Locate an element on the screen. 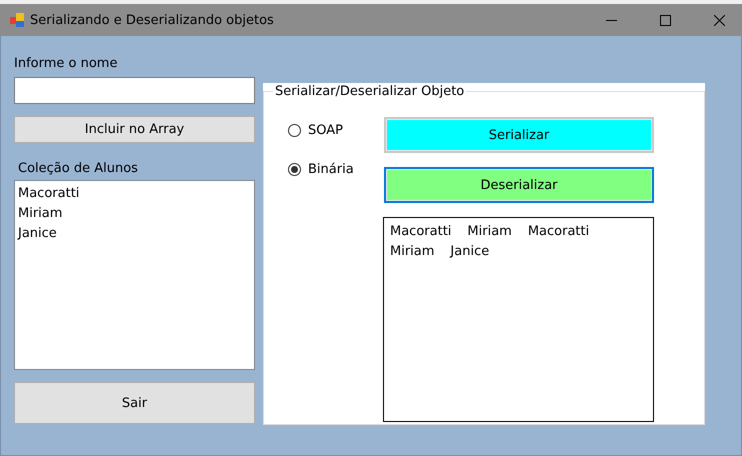 This screenshot has height=456, width=742. maximize-icon is located at coordinates (665, 20).